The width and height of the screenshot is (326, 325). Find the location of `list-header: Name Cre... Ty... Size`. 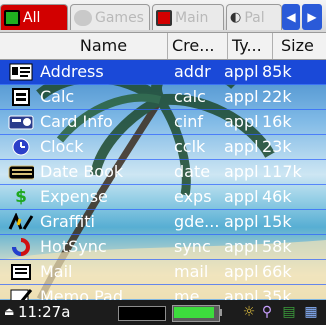

list-header: Name Cre... Ty... Size is located at coordinates (163, 46).